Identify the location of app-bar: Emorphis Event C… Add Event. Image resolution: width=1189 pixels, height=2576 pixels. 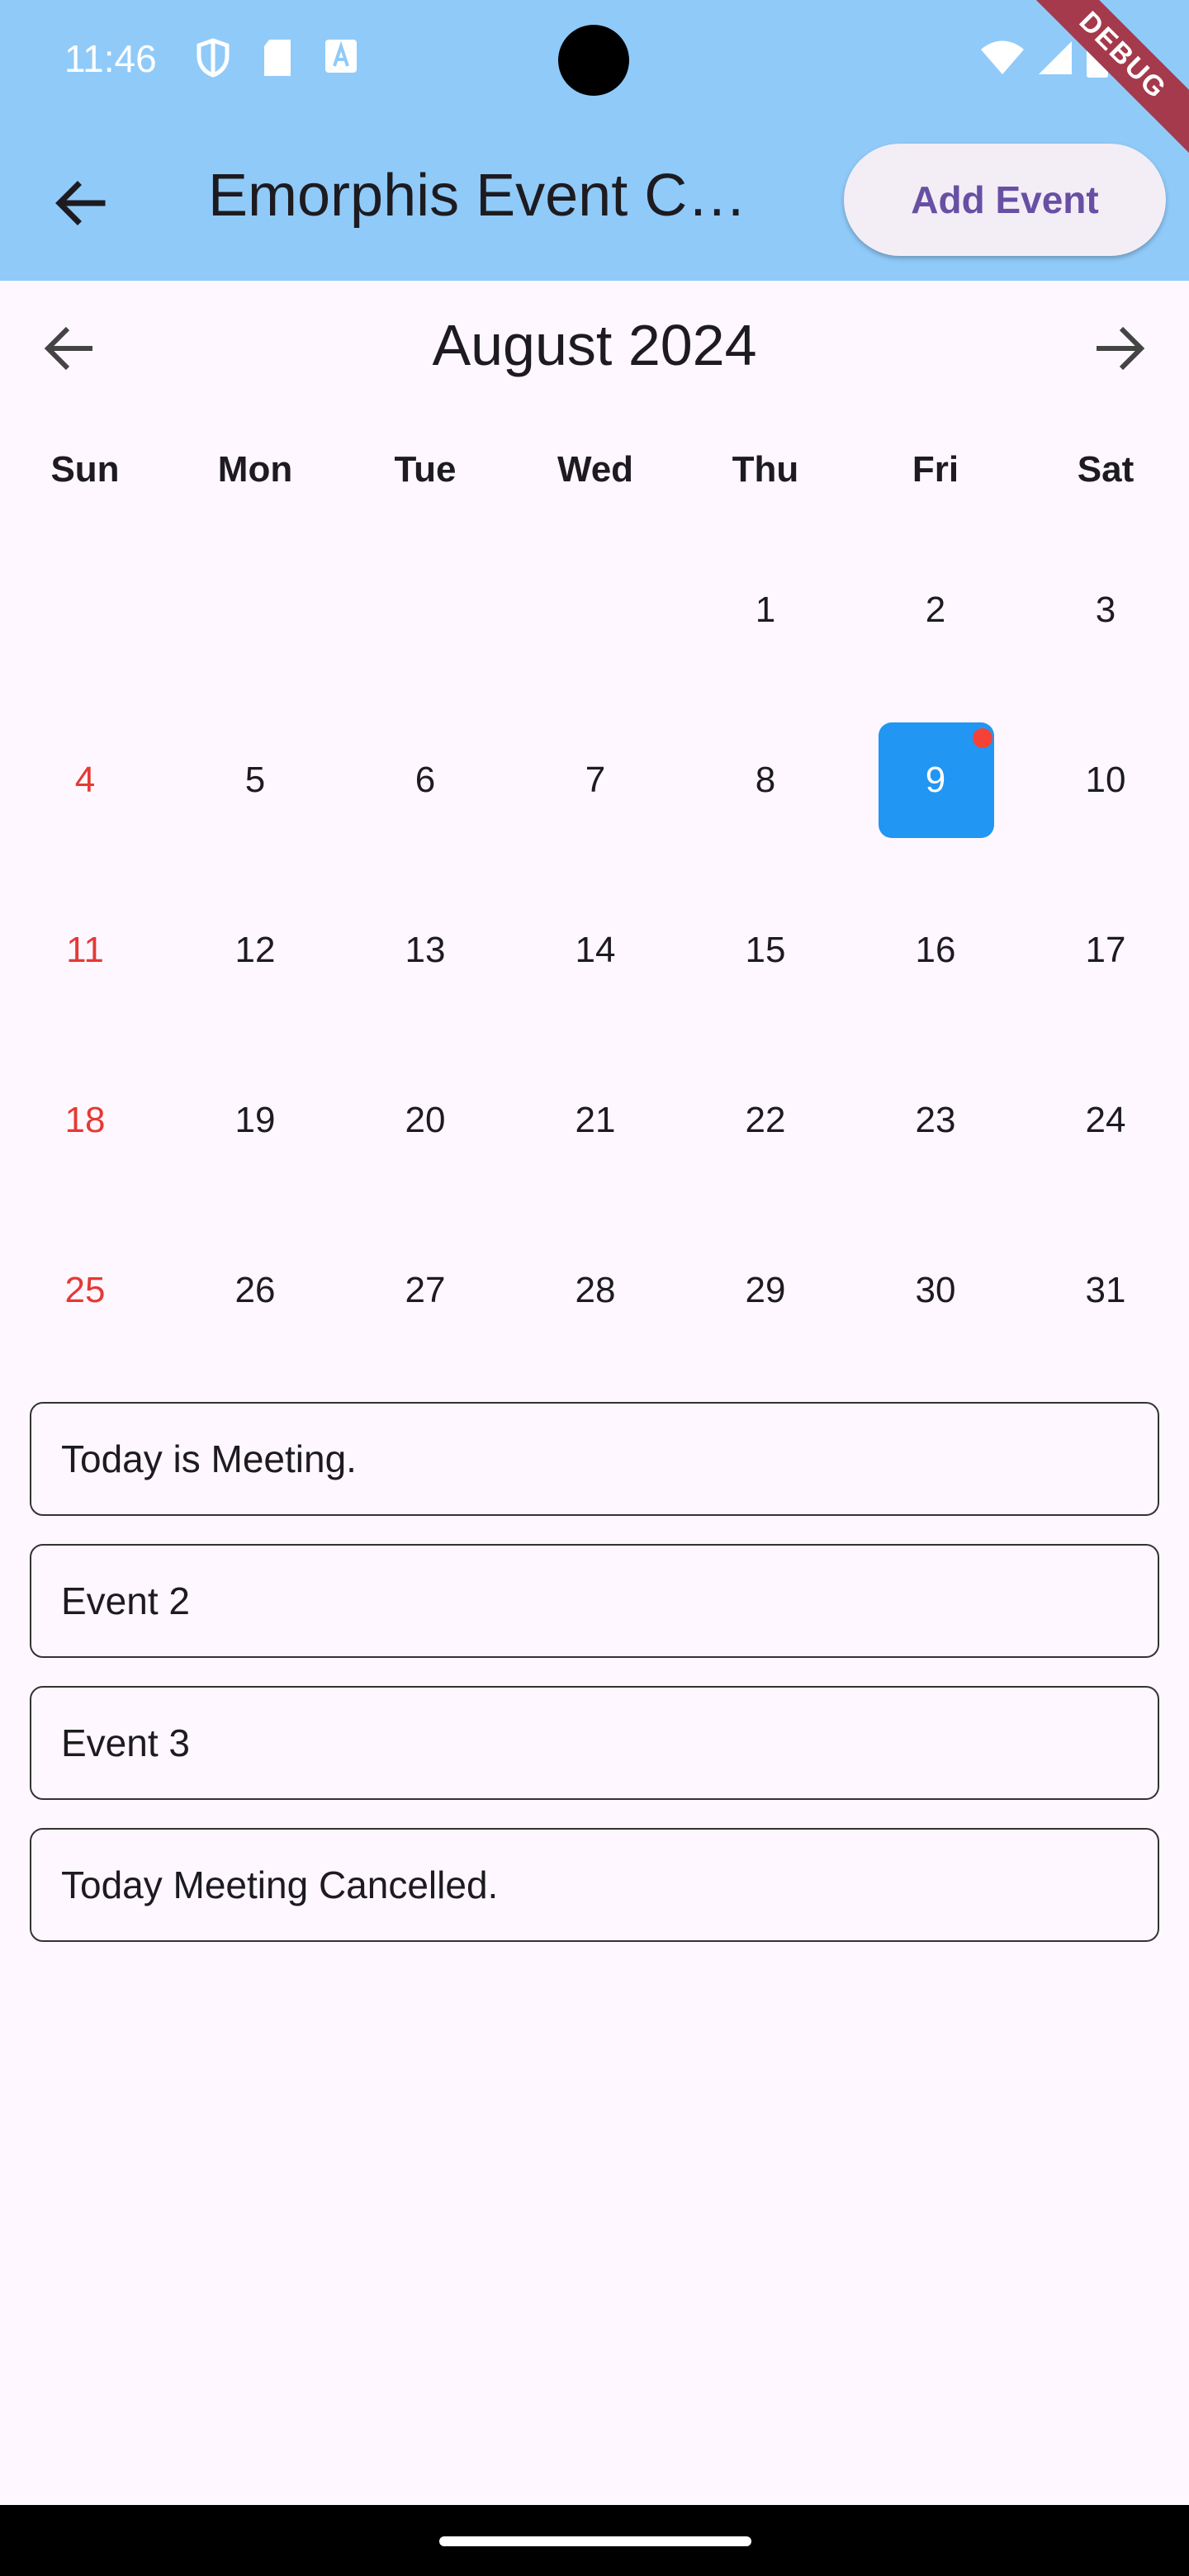
(594, 200).